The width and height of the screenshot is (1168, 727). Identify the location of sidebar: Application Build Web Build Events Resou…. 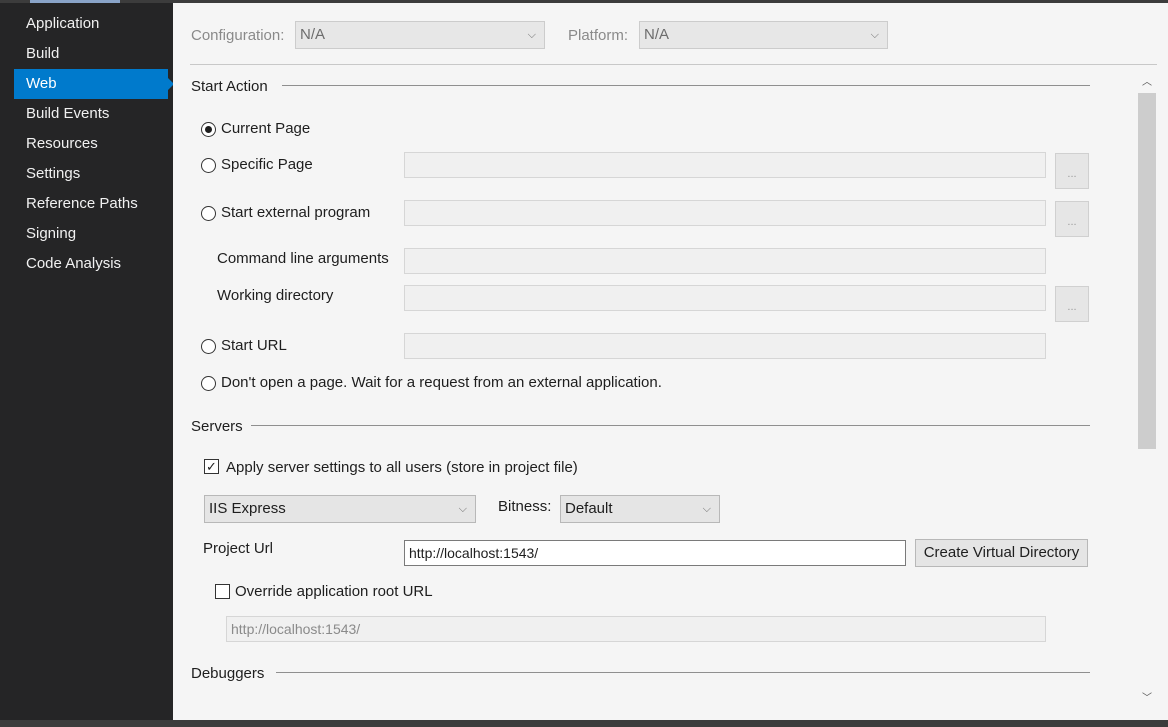
(87, 361).